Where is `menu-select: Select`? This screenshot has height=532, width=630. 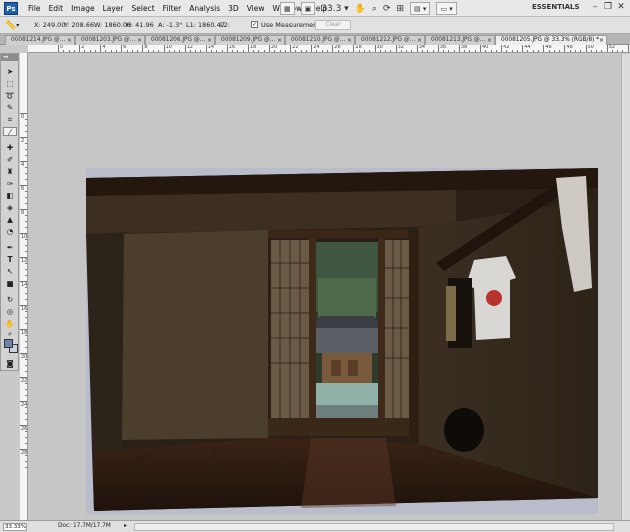 menu-select: Select is located at coordinates (143, 8).